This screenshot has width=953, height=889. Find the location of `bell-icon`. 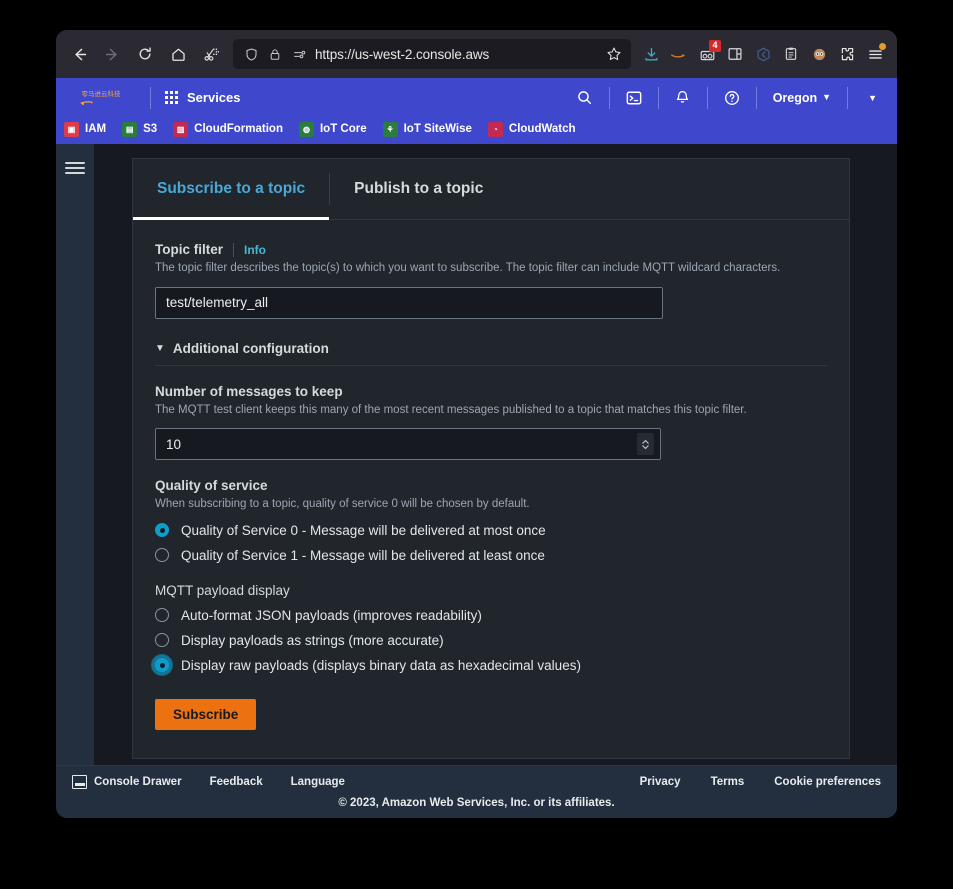

bell-icon is located at coordinates (683, 98).